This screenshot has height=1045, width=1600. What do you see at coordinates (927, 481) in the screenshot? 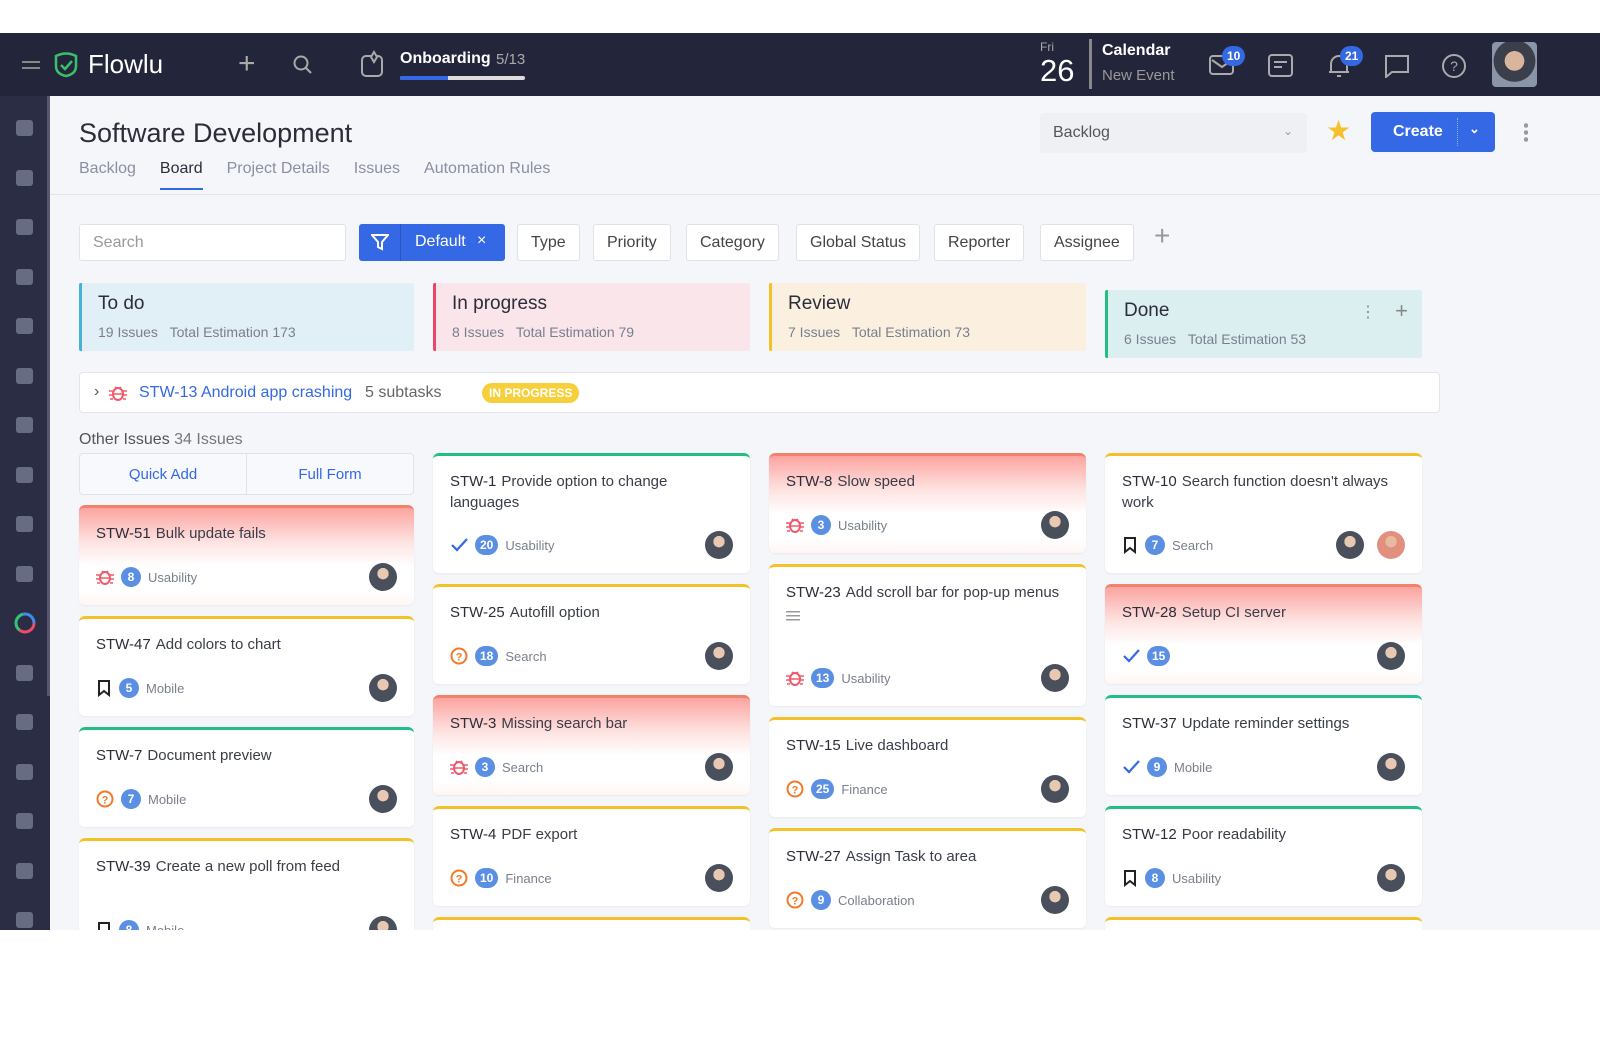
I see `issue-title: STW-8 Slow speed` at bounding box center [927, 481].